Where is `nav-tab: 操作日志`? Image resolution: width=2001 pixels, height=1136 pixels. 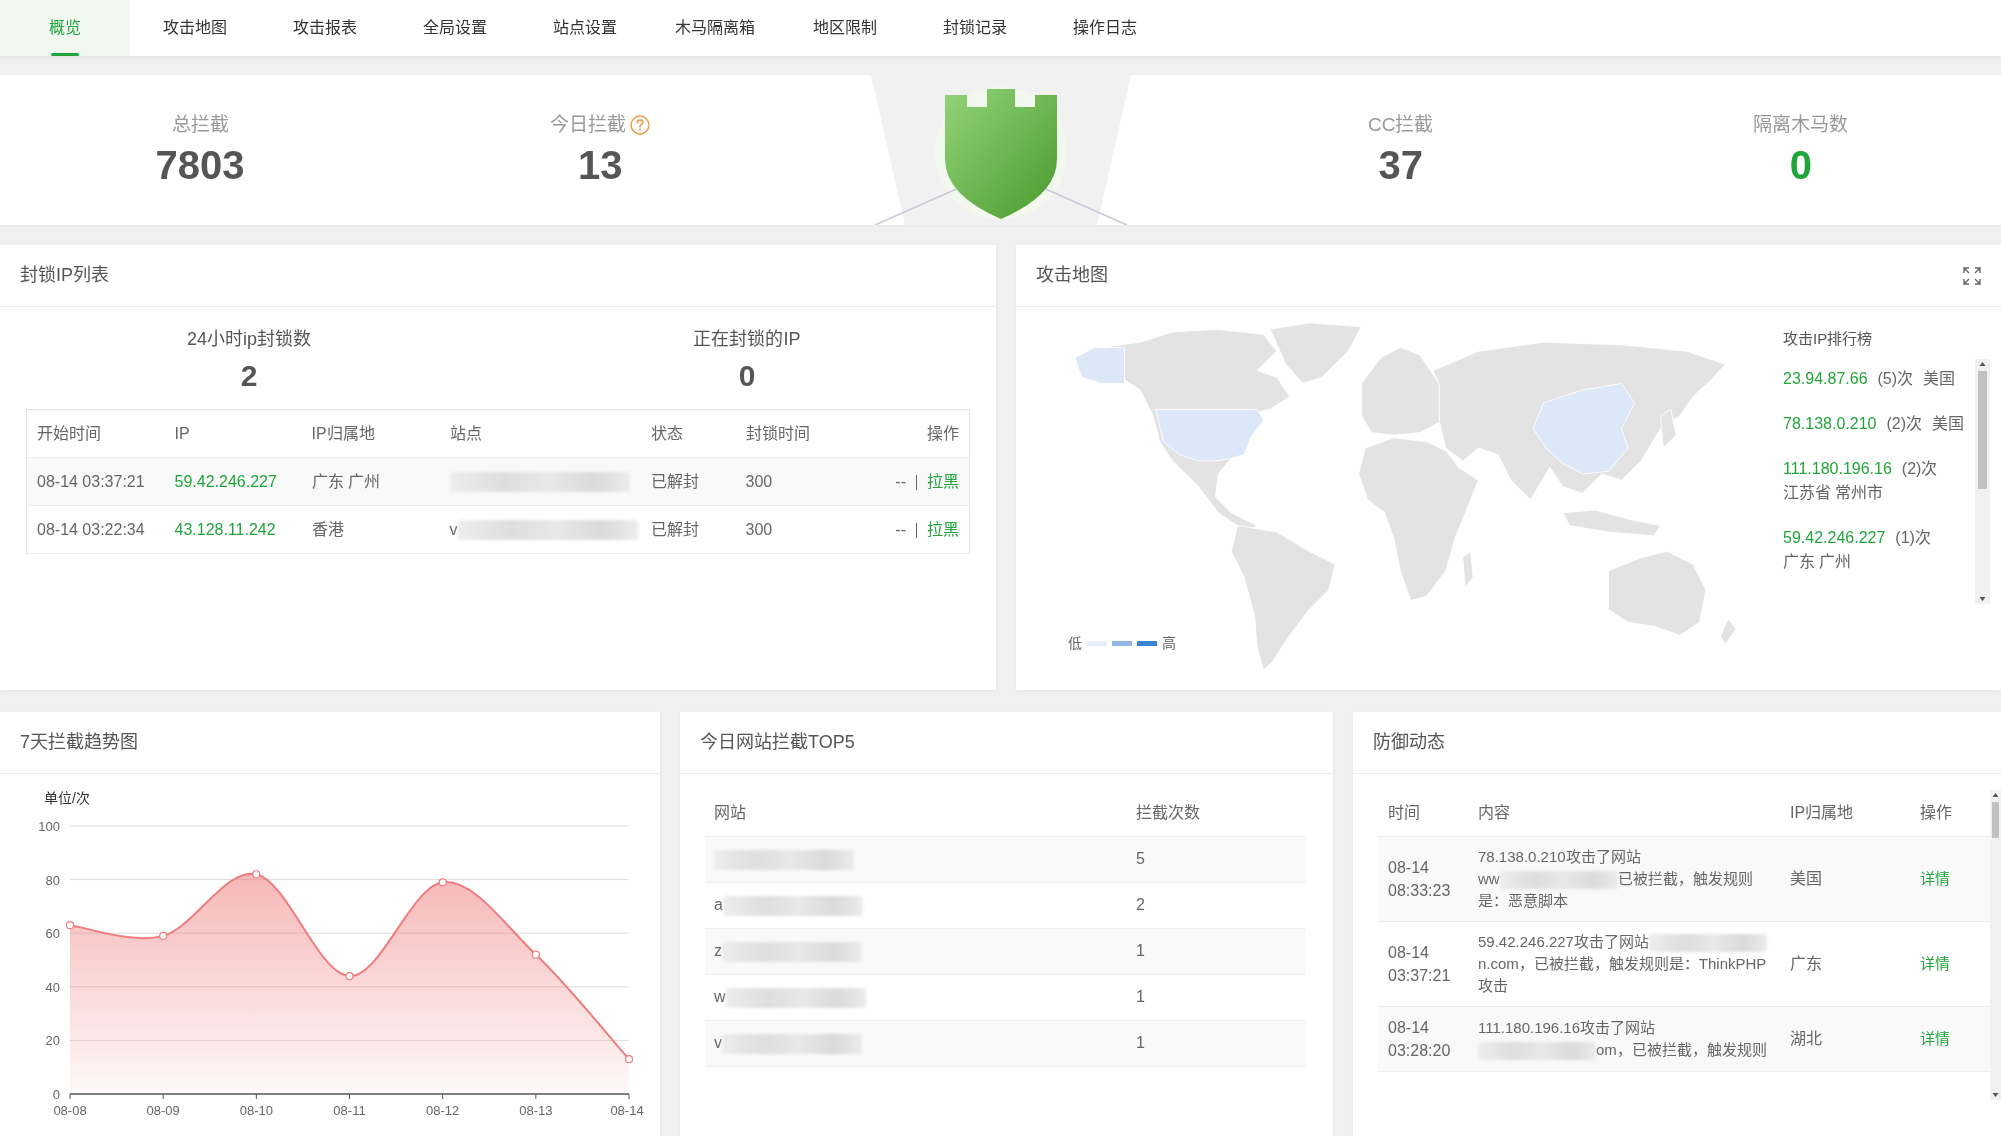 nav-tab: 操作日志 is located at coordinates (1105, 28).